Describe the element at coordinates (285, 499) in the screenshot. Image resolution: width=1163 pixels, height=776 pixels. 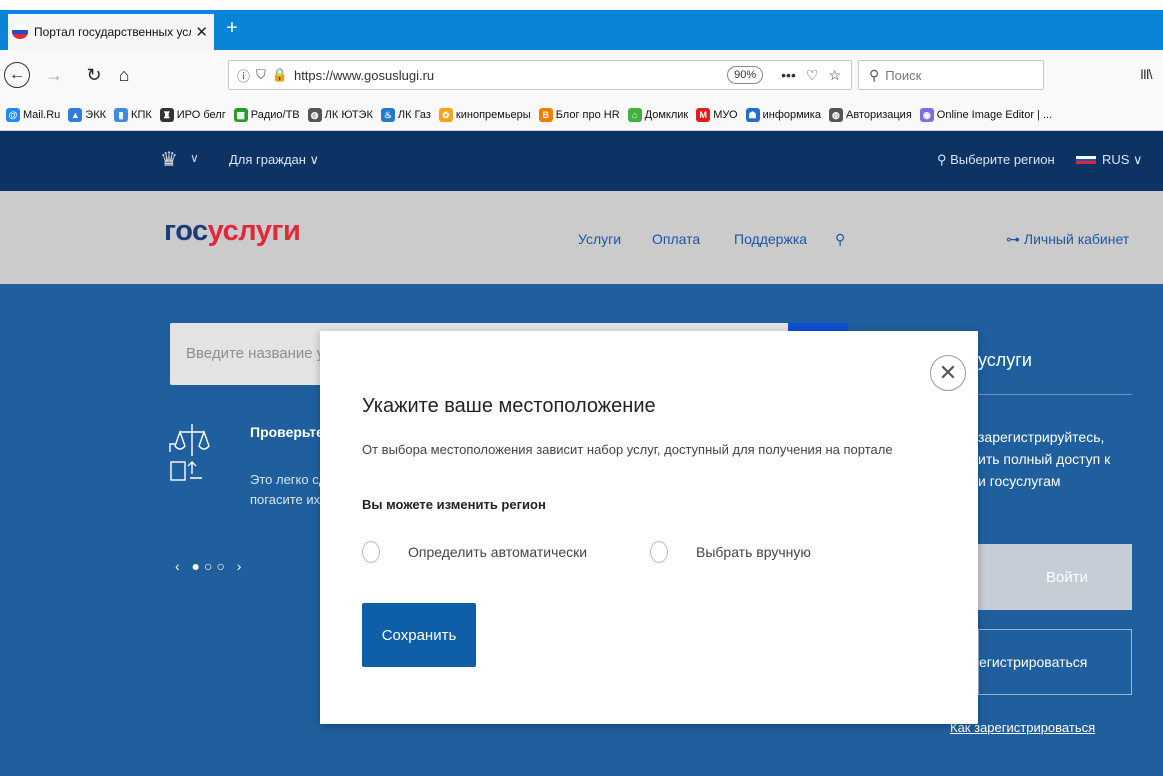
I see `check-text-line: погасите их` at that location.